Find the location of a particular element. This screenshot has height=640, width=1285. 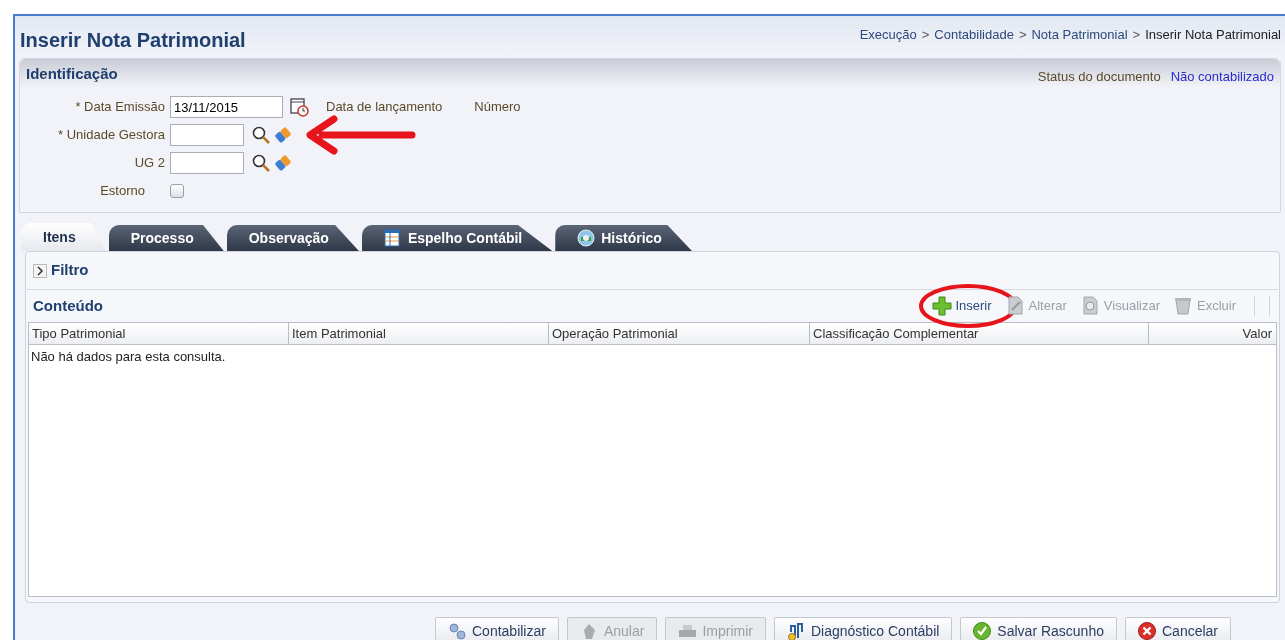

column-header: Classificação Complementar is located at coordinates (979, 333).